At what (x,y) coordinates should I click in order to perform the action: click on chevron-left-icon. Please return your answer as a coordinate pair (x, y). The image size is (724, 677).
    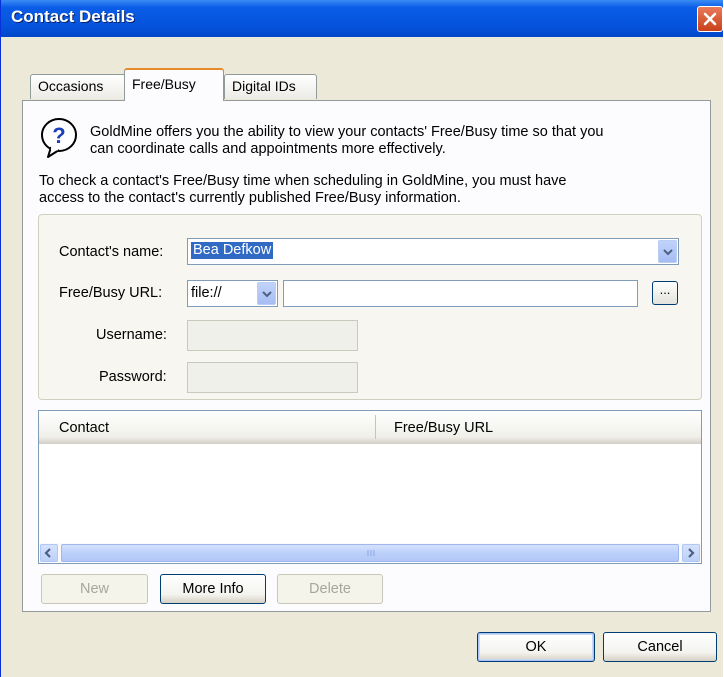
    Looking at the image, I should click on (47, 553).